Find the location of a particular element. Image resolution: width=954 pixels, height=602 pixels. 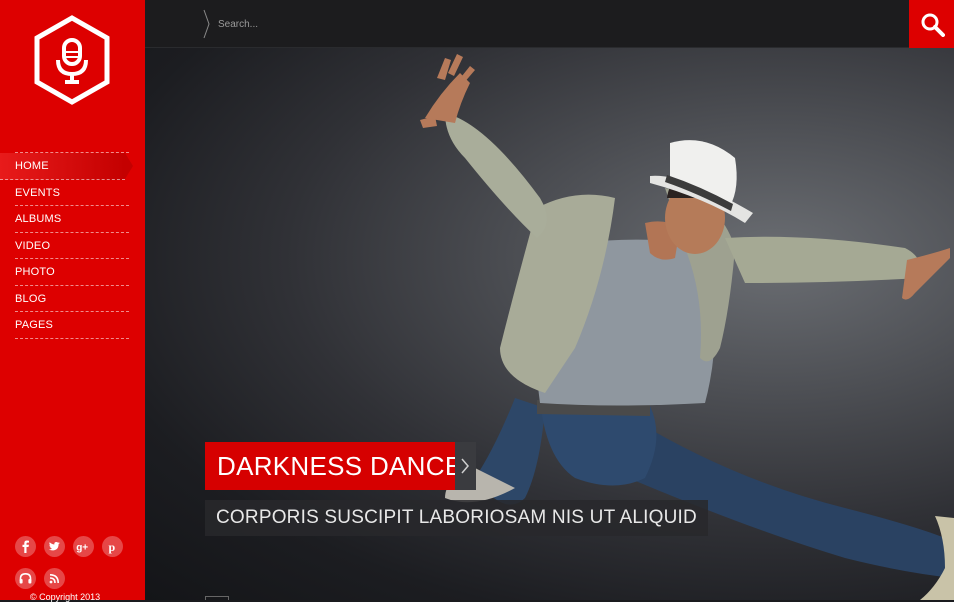

search-icon is located at coordinates (933, 25).